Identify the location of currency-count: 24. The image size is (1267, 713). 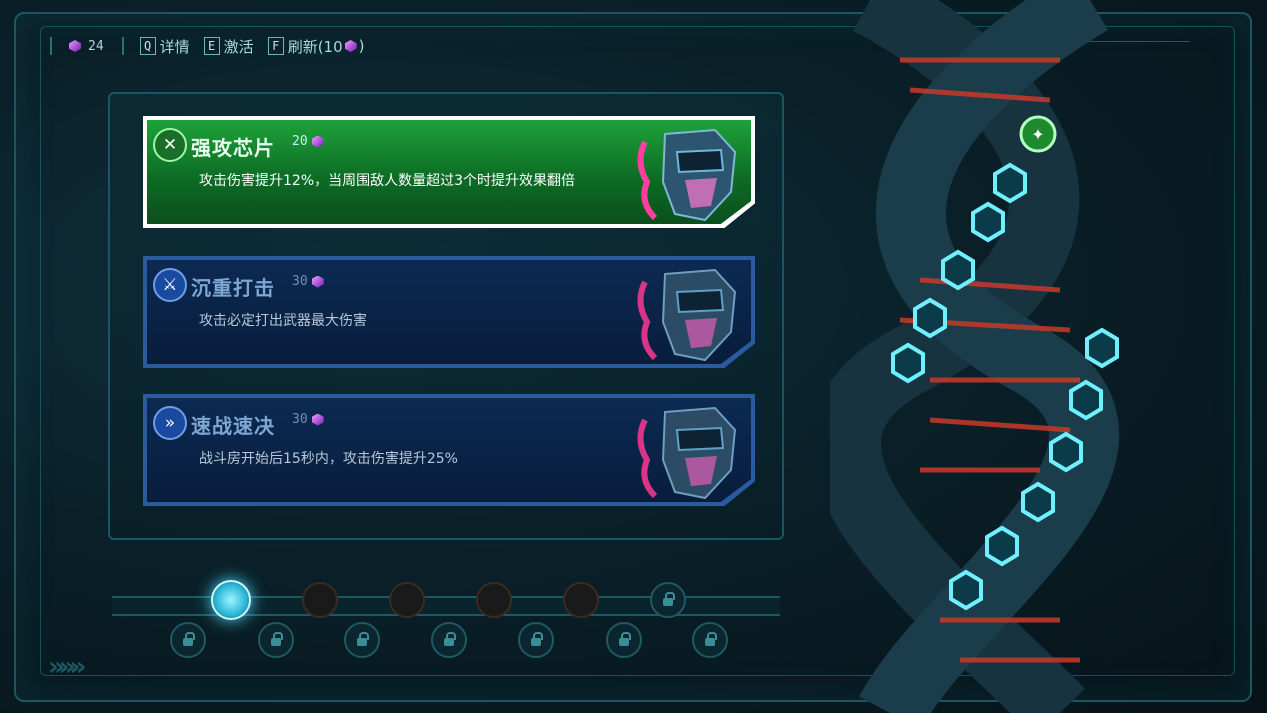
(96, 46).